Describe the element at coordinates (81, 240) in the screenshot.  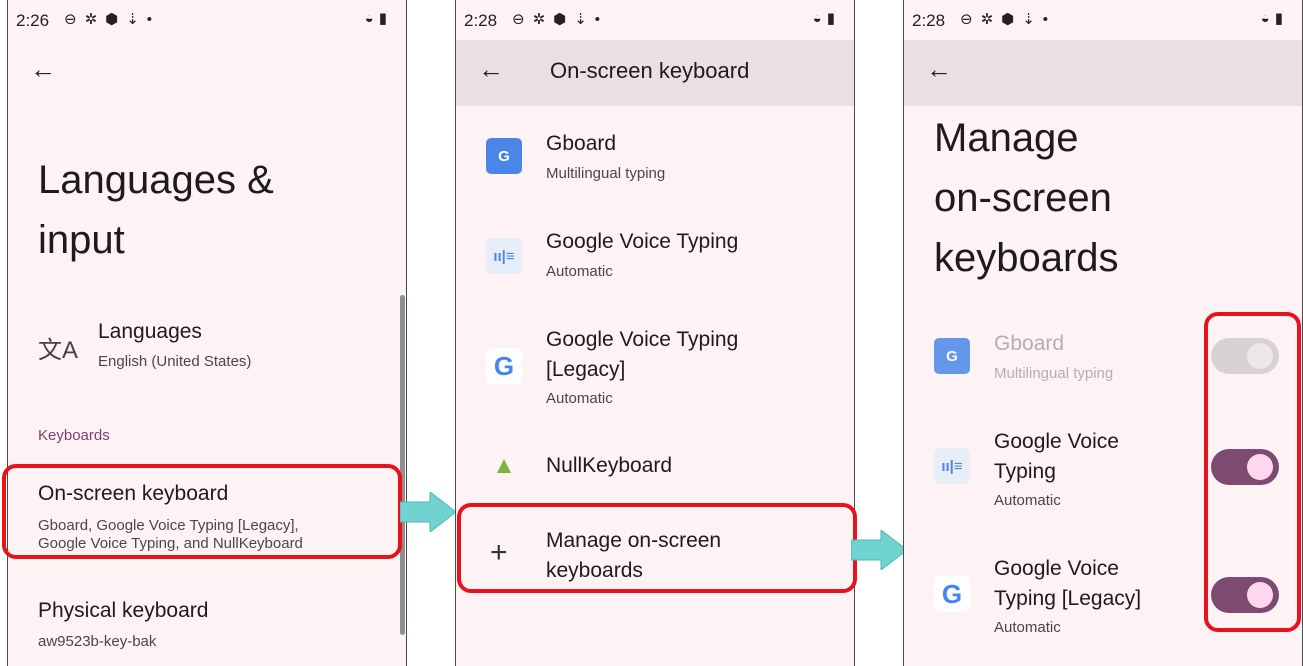
I see `page-title-line2: input` at that location.